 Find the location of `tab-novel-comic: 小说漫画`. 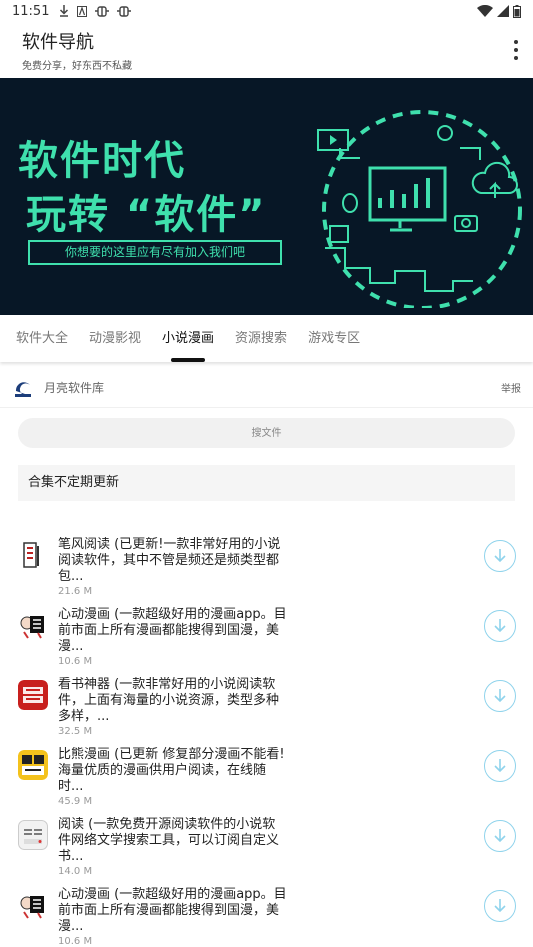

tab-novel-comic: 小说漫画 is located at coordinates (188, 338).